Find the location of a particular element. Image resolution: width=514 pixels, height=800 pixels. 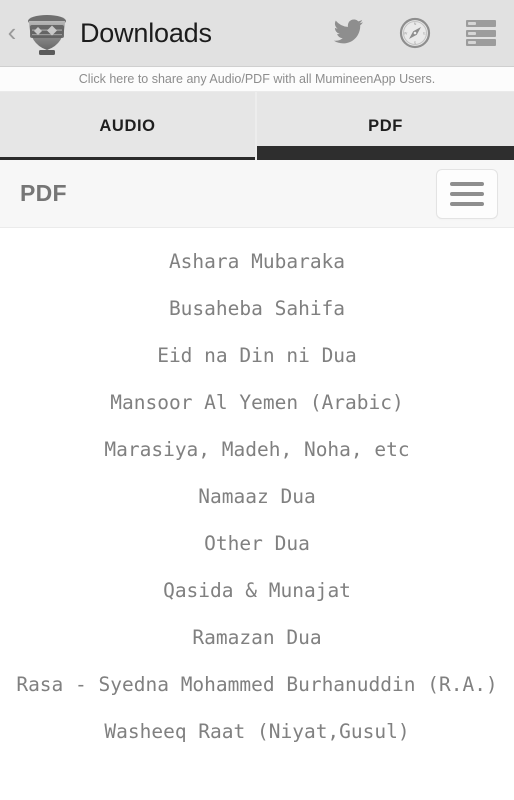

tab-audio-label: AUDIO is located at coordinates (127, 125).